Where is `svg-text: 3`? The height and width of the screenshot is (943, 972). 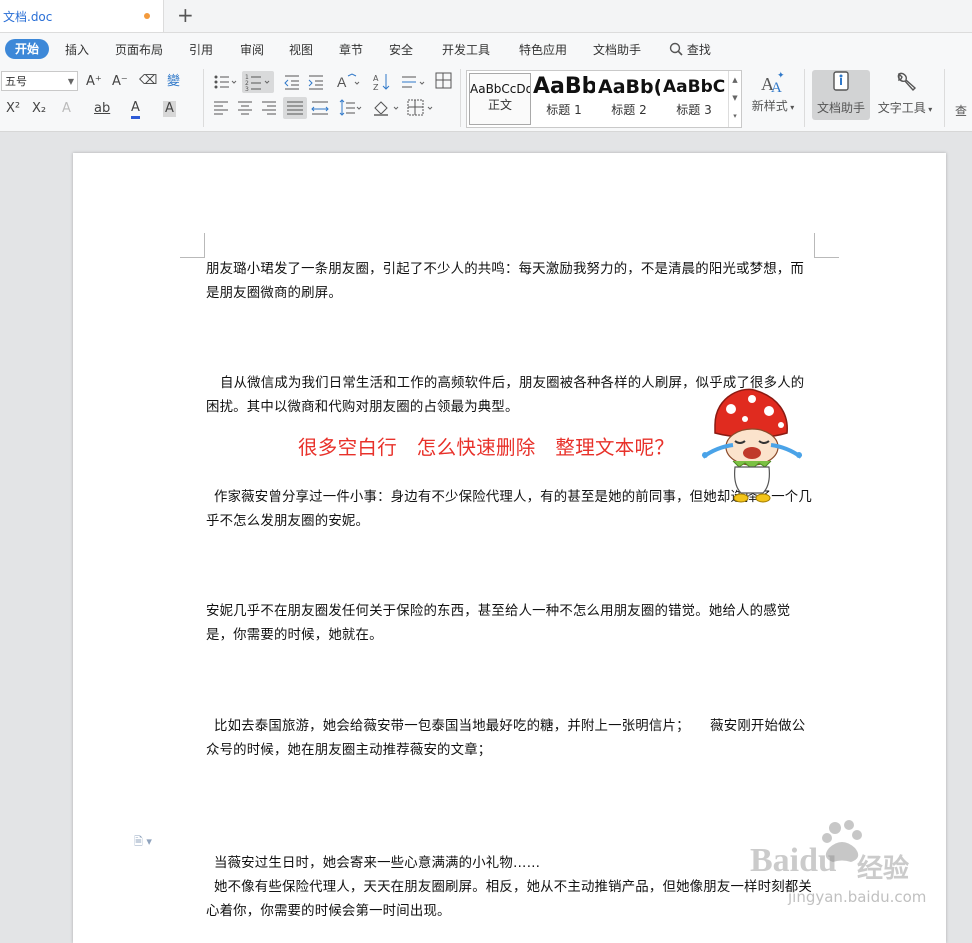 svg-text: 3 is located at coordinates (247, 89).